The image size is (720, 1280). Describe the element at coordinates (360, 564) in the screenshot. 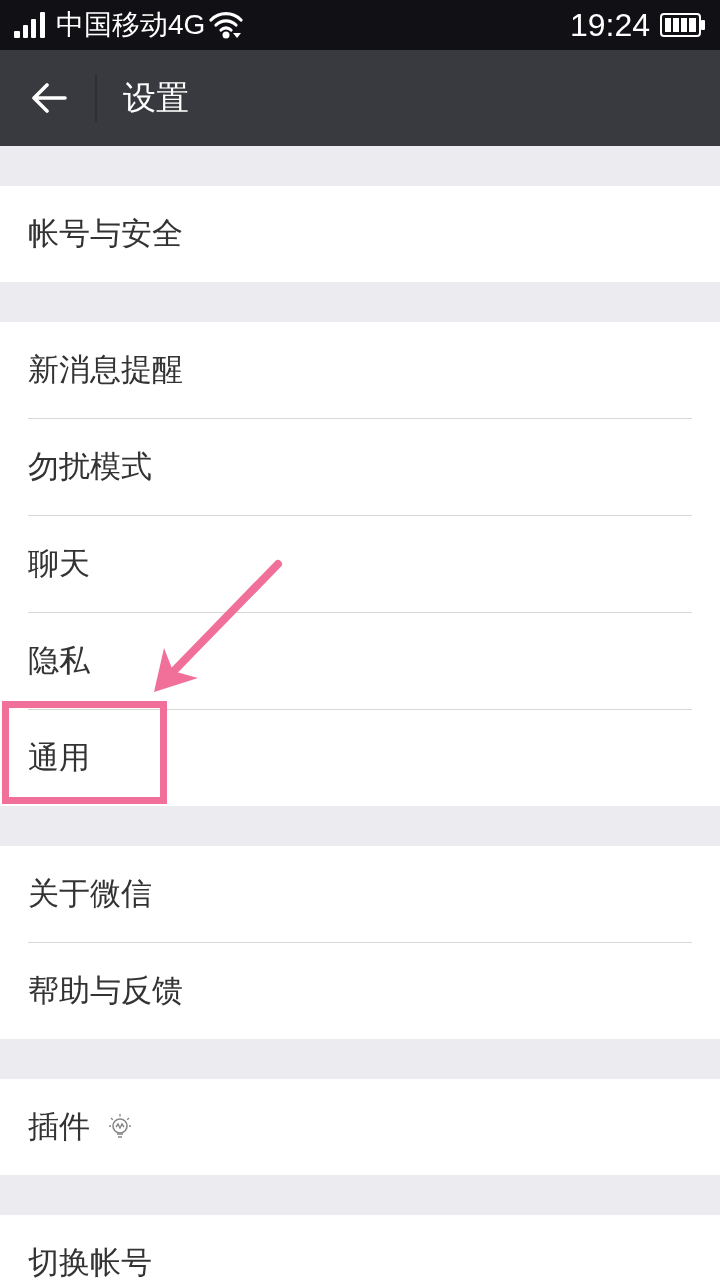

I see `settings-item: 聊天` at that location.